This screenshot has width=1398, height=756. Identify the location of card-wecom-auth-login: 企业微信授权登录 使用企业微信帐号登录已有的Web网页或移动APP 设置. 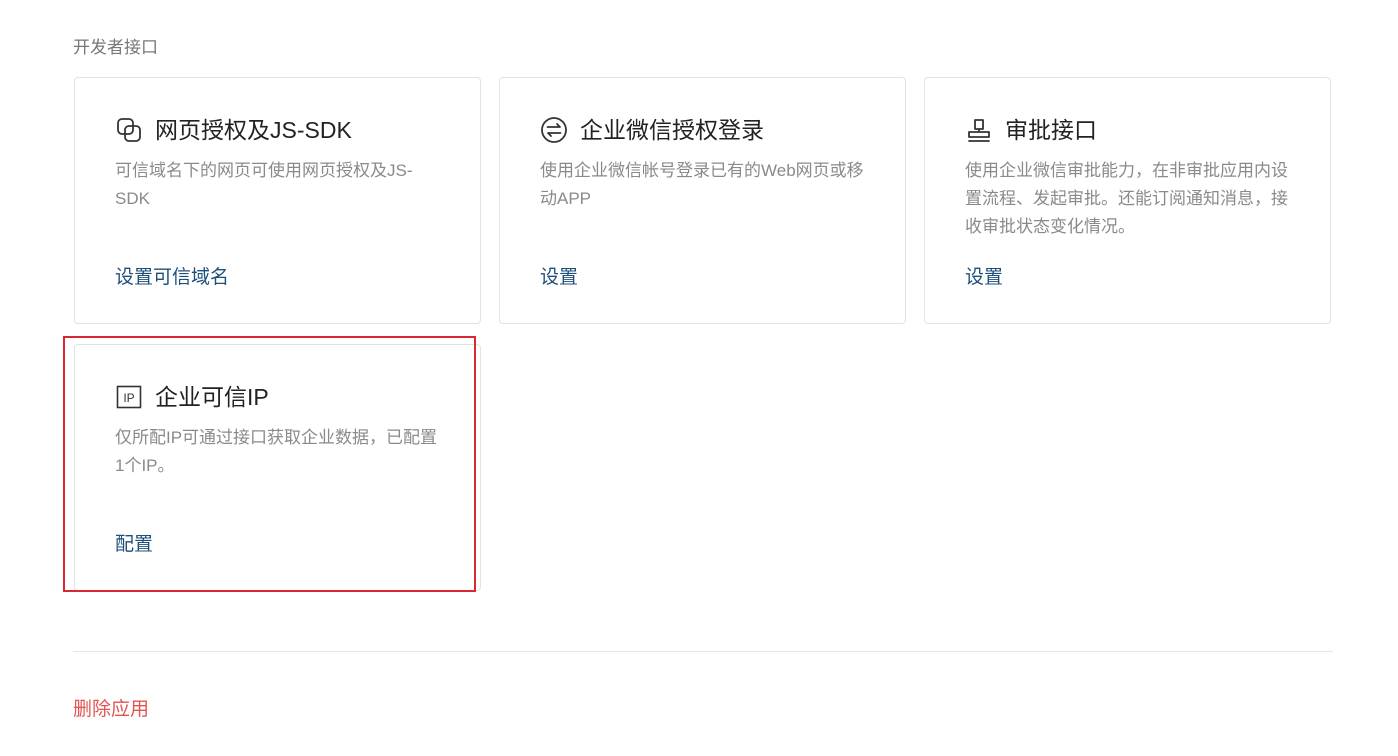
(702, 200).